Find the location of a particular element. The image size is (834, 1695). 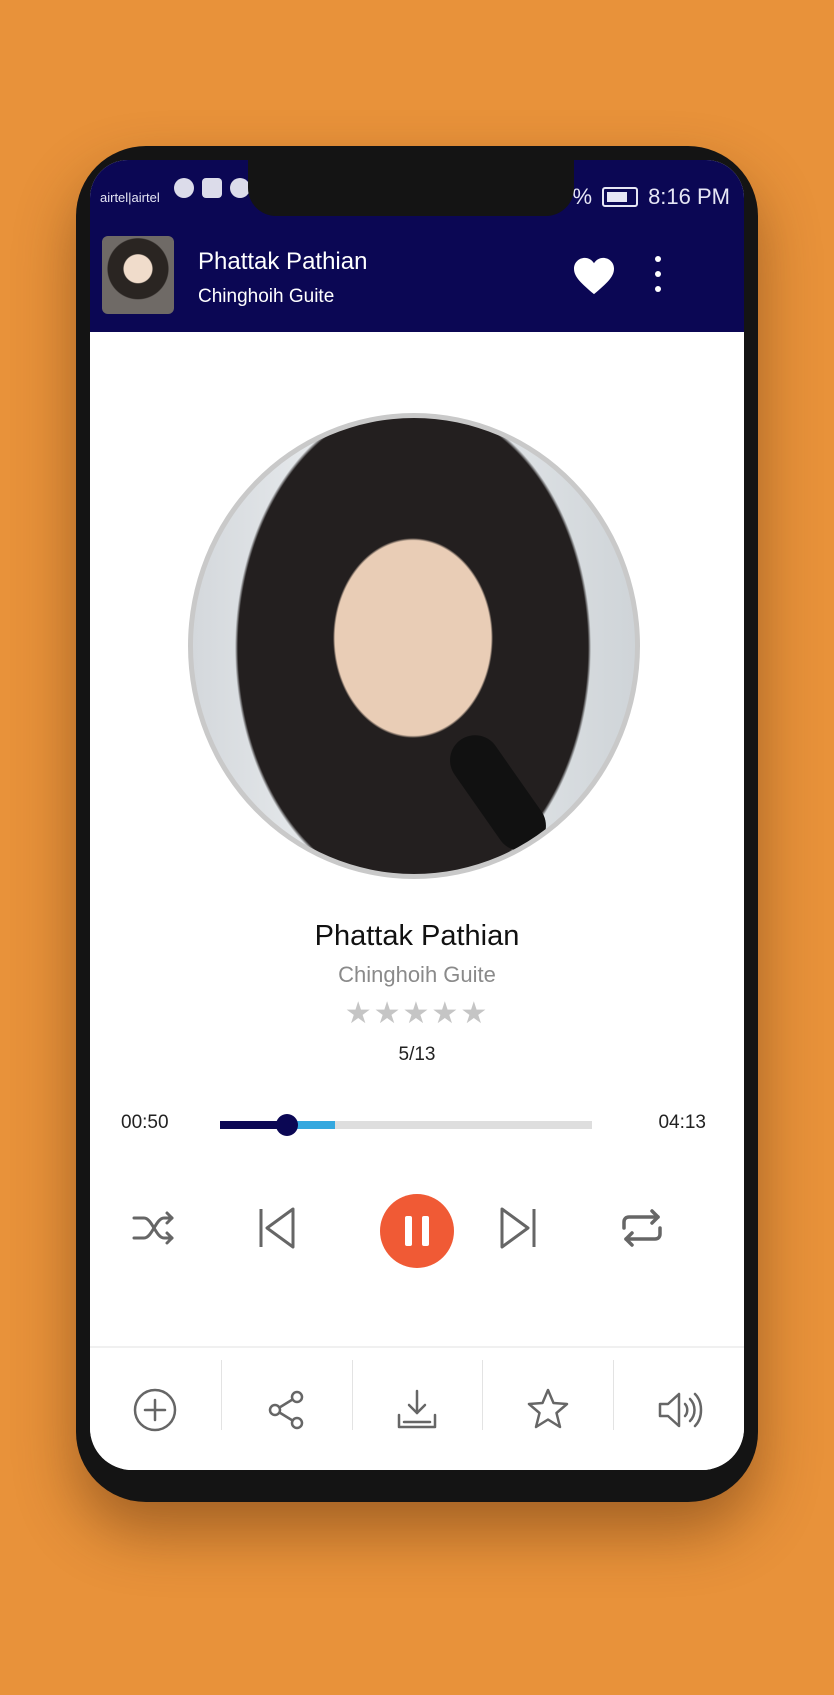

previous-icon is located at coordinates (277, 1228).